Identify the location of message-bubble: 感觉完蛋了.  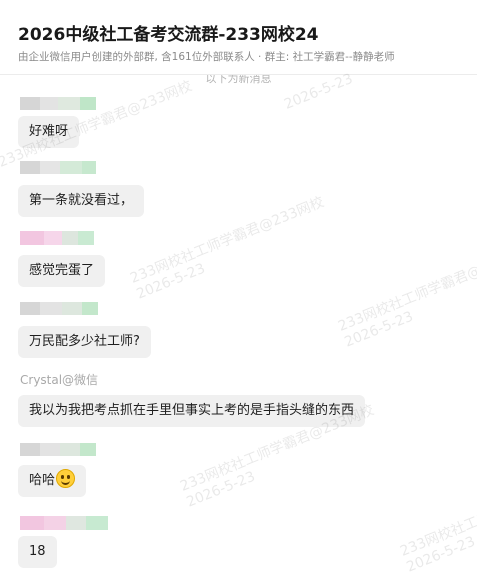
(62, 271).